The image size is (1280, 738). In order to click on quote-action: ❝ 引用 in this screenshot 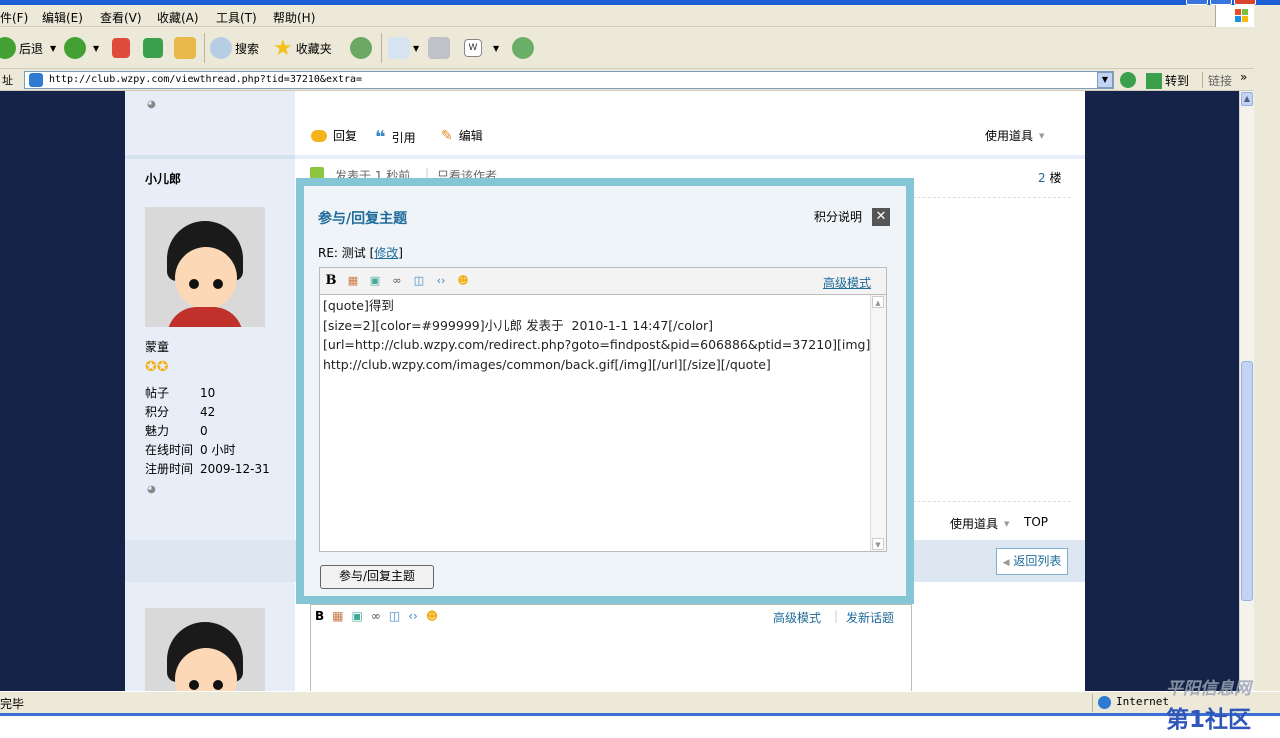, I will do `click(395, 137)`.